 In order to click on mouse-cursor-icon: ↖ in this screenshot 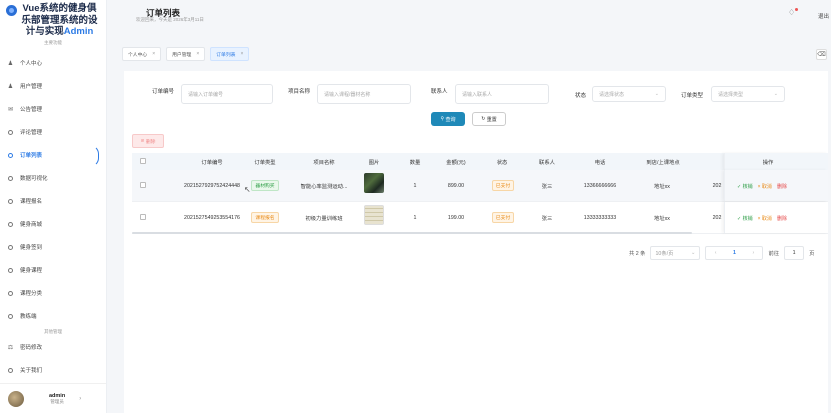, I will do `click(247, 189)`.